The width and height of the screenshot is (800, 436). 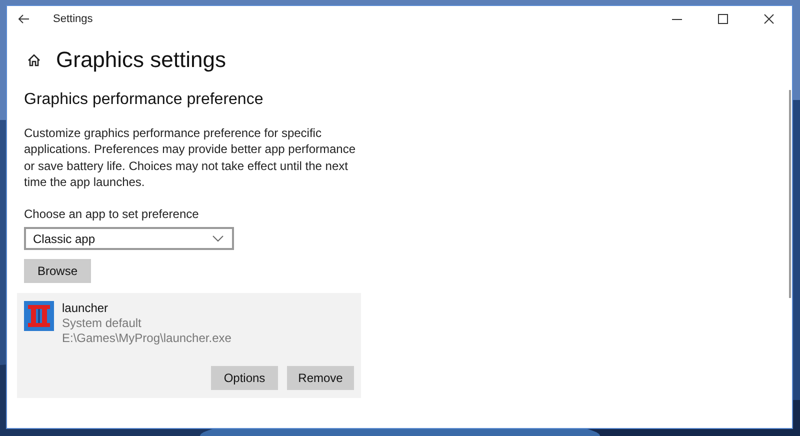 What do you see at coordinates (190, 157) in the screenshot?
I see `description-text: Customize graphics performance preference for specific applications. Preferences may provide better app performance or save battery life. Choices may not take effect until the next time the app launches.` at bounding box center [190, 157].